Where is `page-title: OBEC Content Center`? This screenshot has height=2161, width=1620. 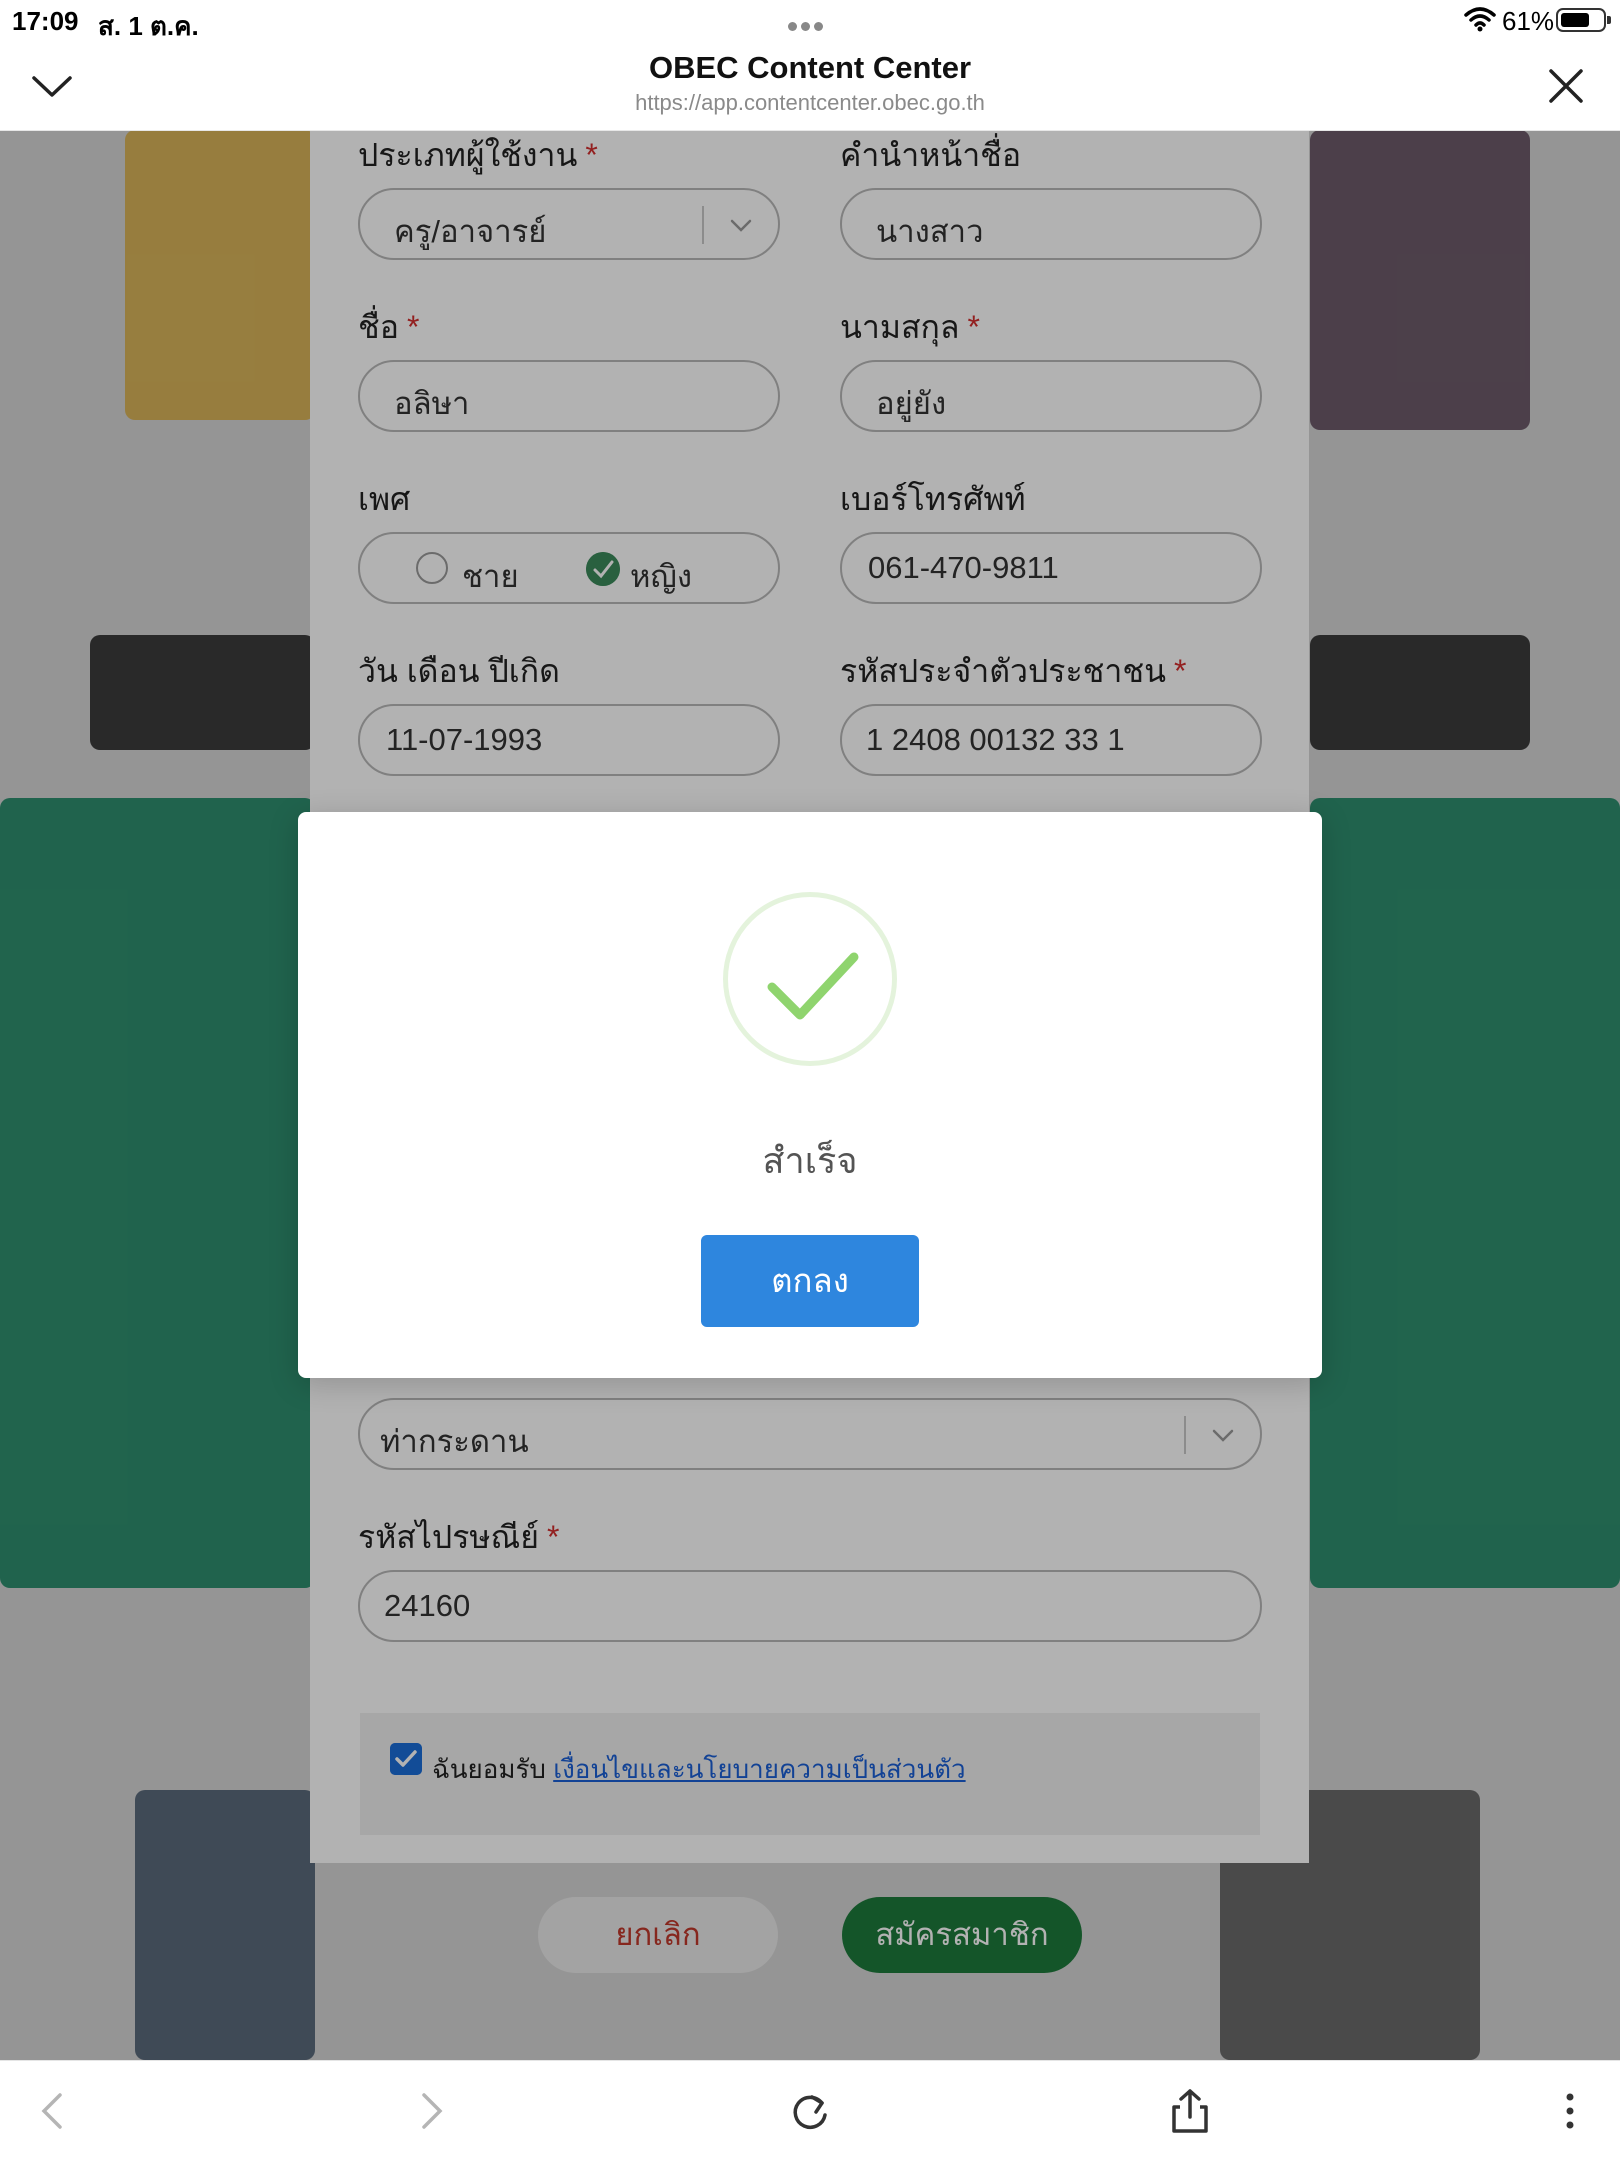
page-title: OBEC Content Center is located at coordinates (810, 67).